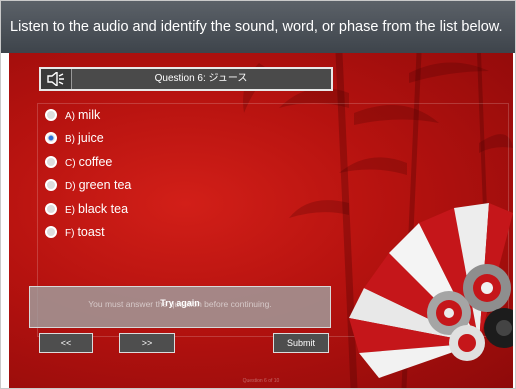 The width and height of the screenshot is (516, 389). I want to click on option-label: black tea, so click(103, 209).